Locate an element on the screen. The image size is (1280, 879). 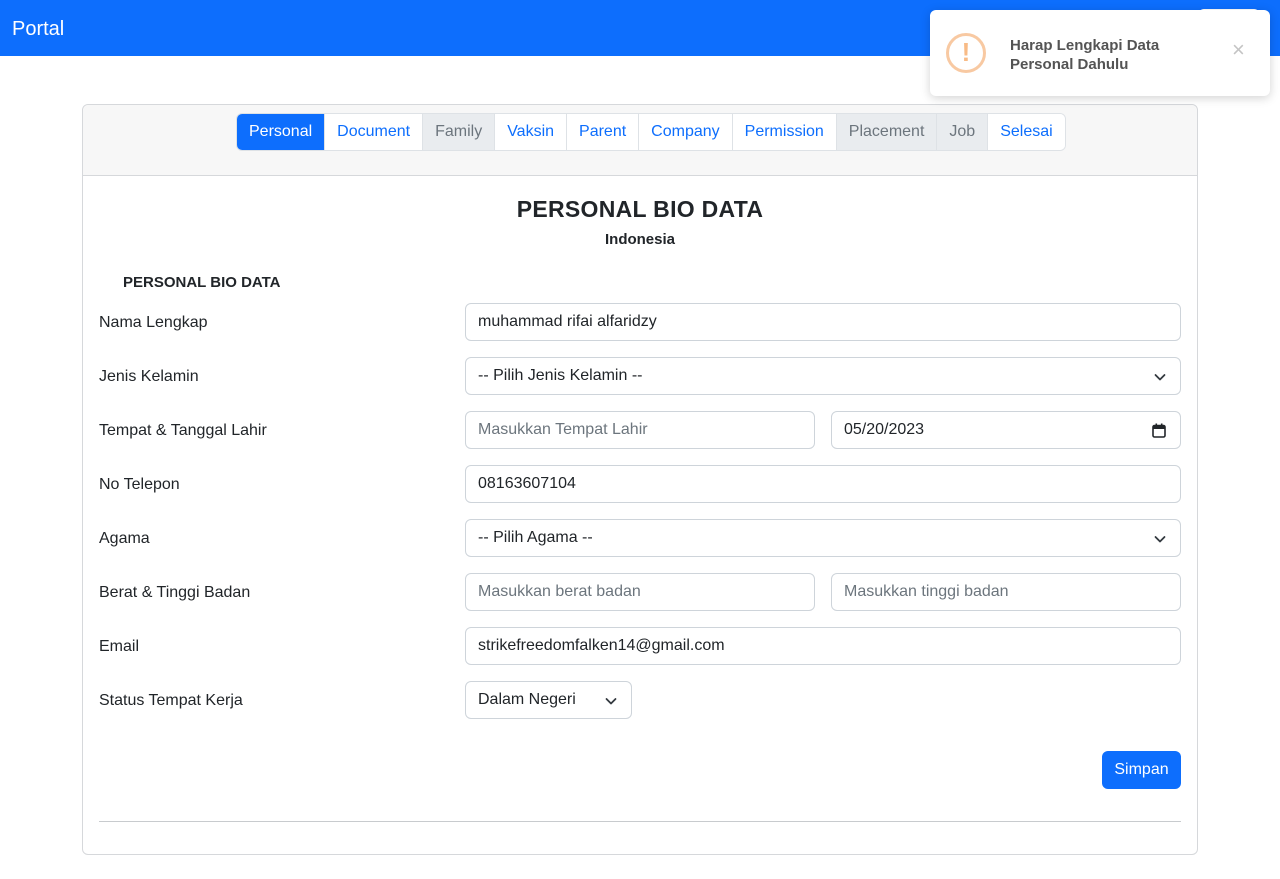
gender-label: Jenis Kelamin is located at coordinates (149, 376).